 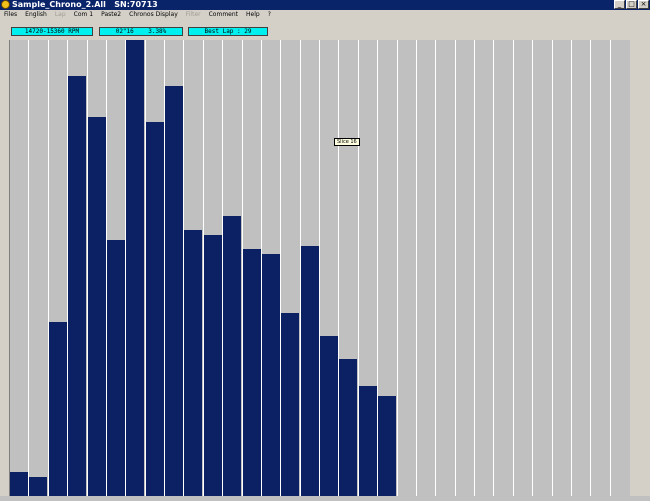 I want to click on rpm-range-display: 14720-15360 RPM, so click(x=52, y=31).